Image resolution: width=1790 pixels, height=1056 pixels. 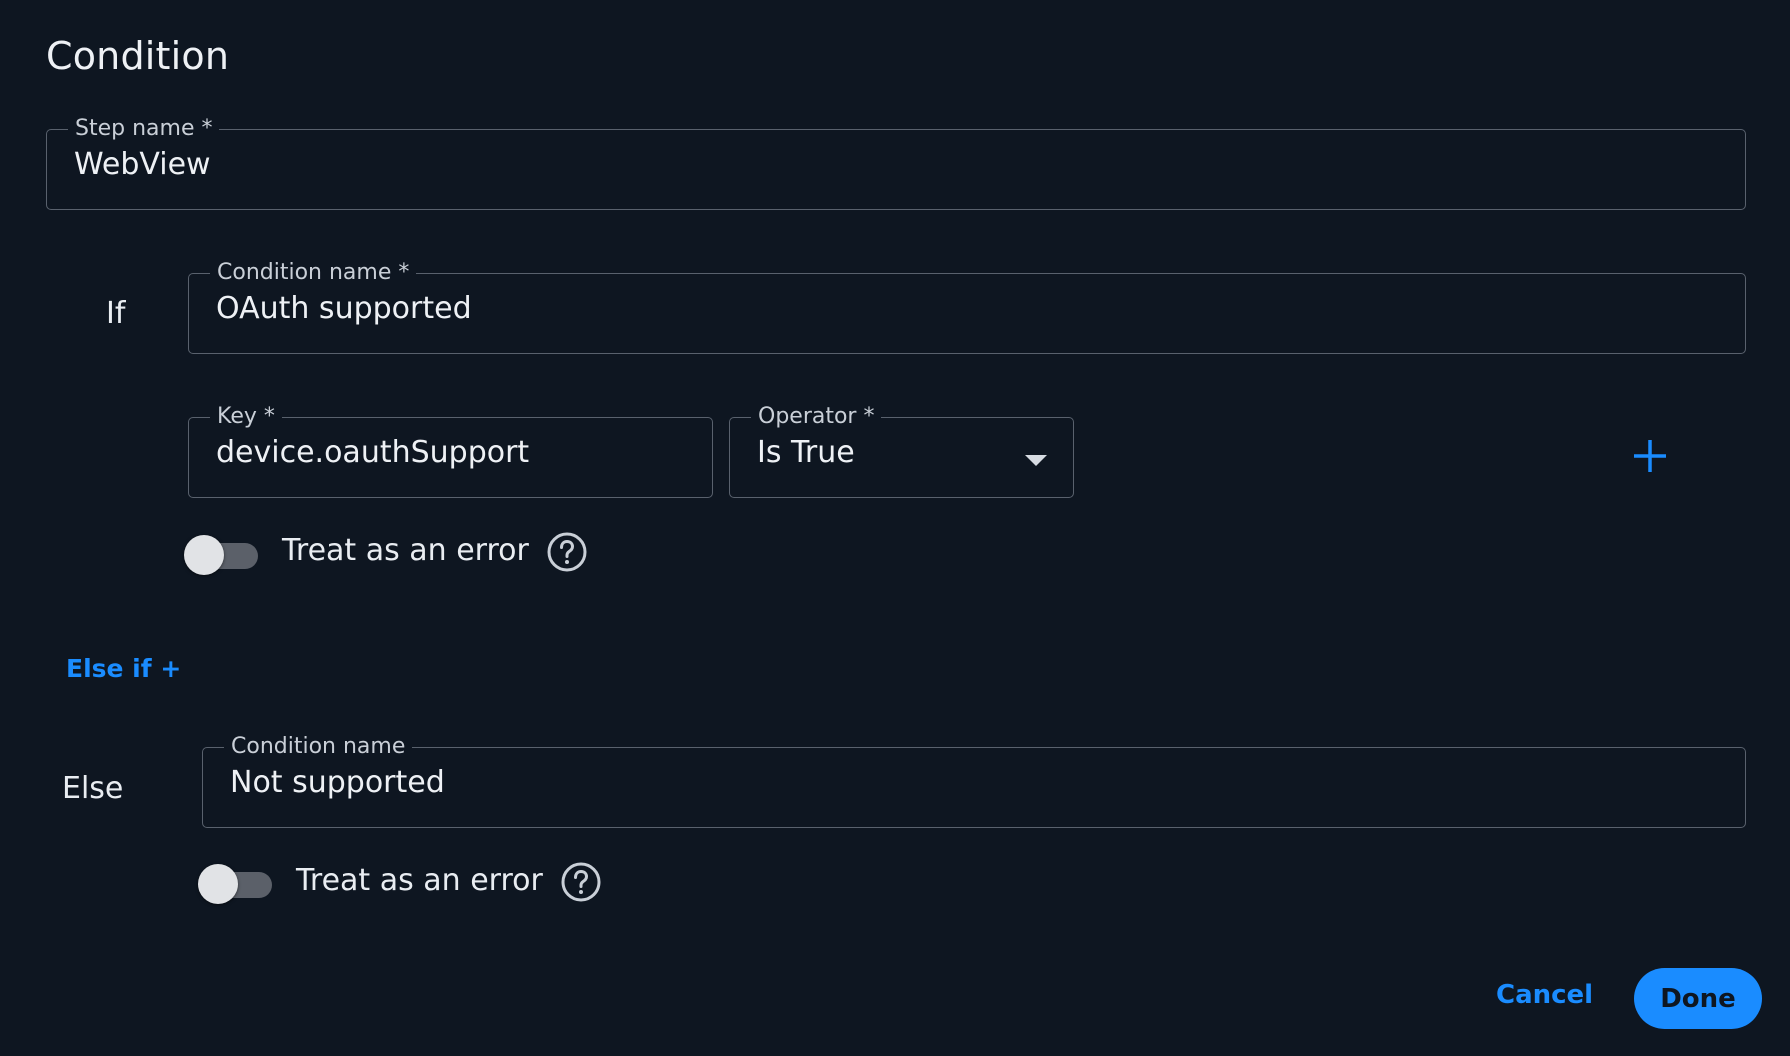 What do you see at coordinates (246, 416) in the screenshot?
I see `key-label: Key *` at bounding box center [246, 416].